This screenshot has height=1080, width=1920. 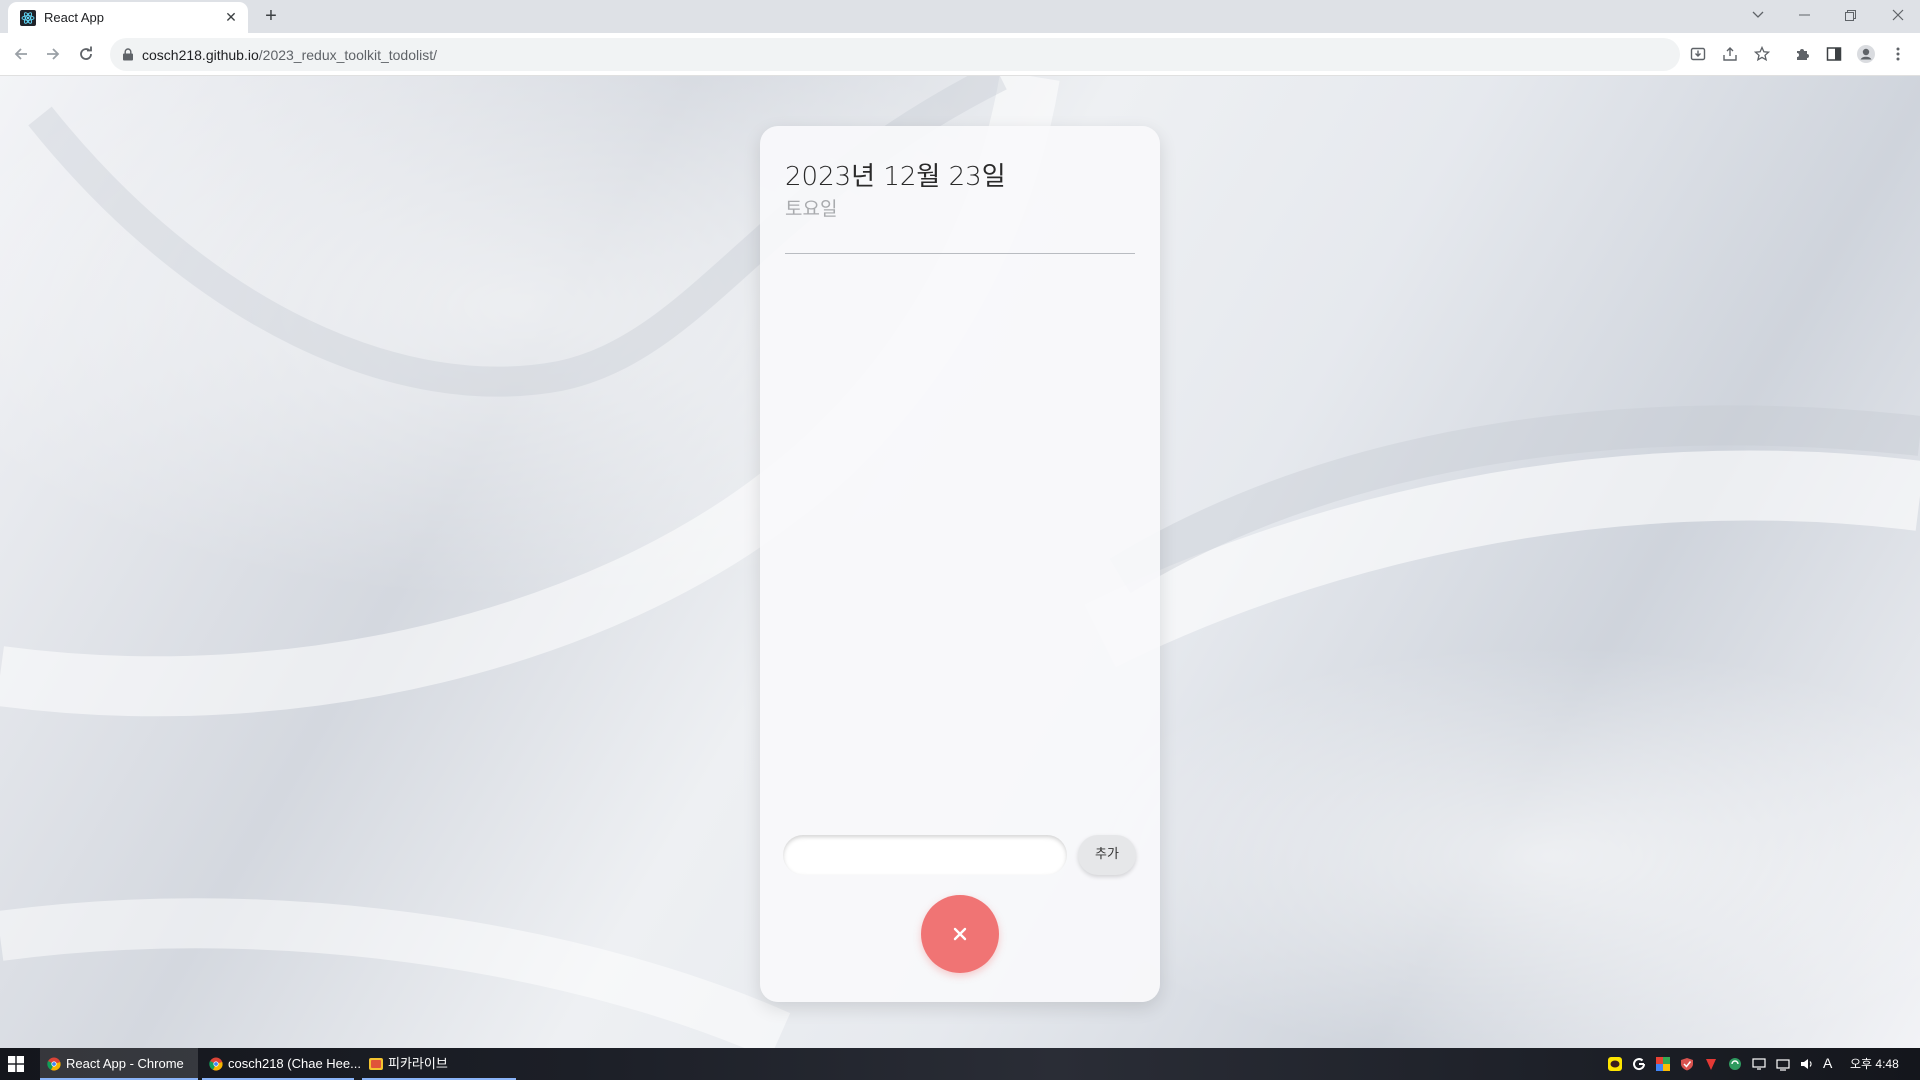 I want to click on tab-search-chevron-down-icon, so click(x=1758, y=15).